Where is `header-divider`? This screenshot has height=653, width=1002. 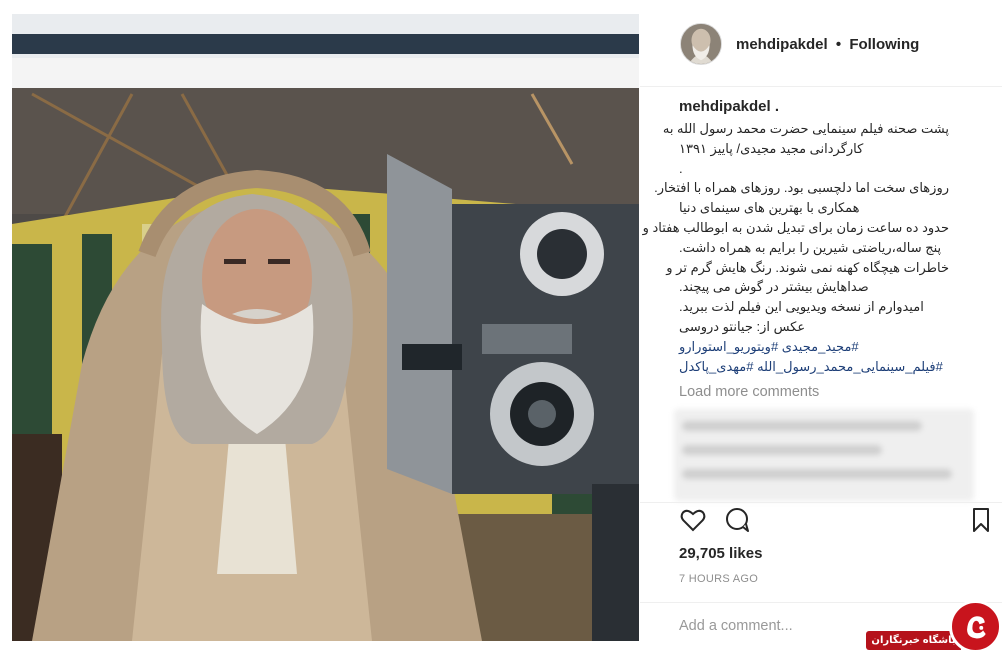 header-divider is located at coordinates (821, 86).